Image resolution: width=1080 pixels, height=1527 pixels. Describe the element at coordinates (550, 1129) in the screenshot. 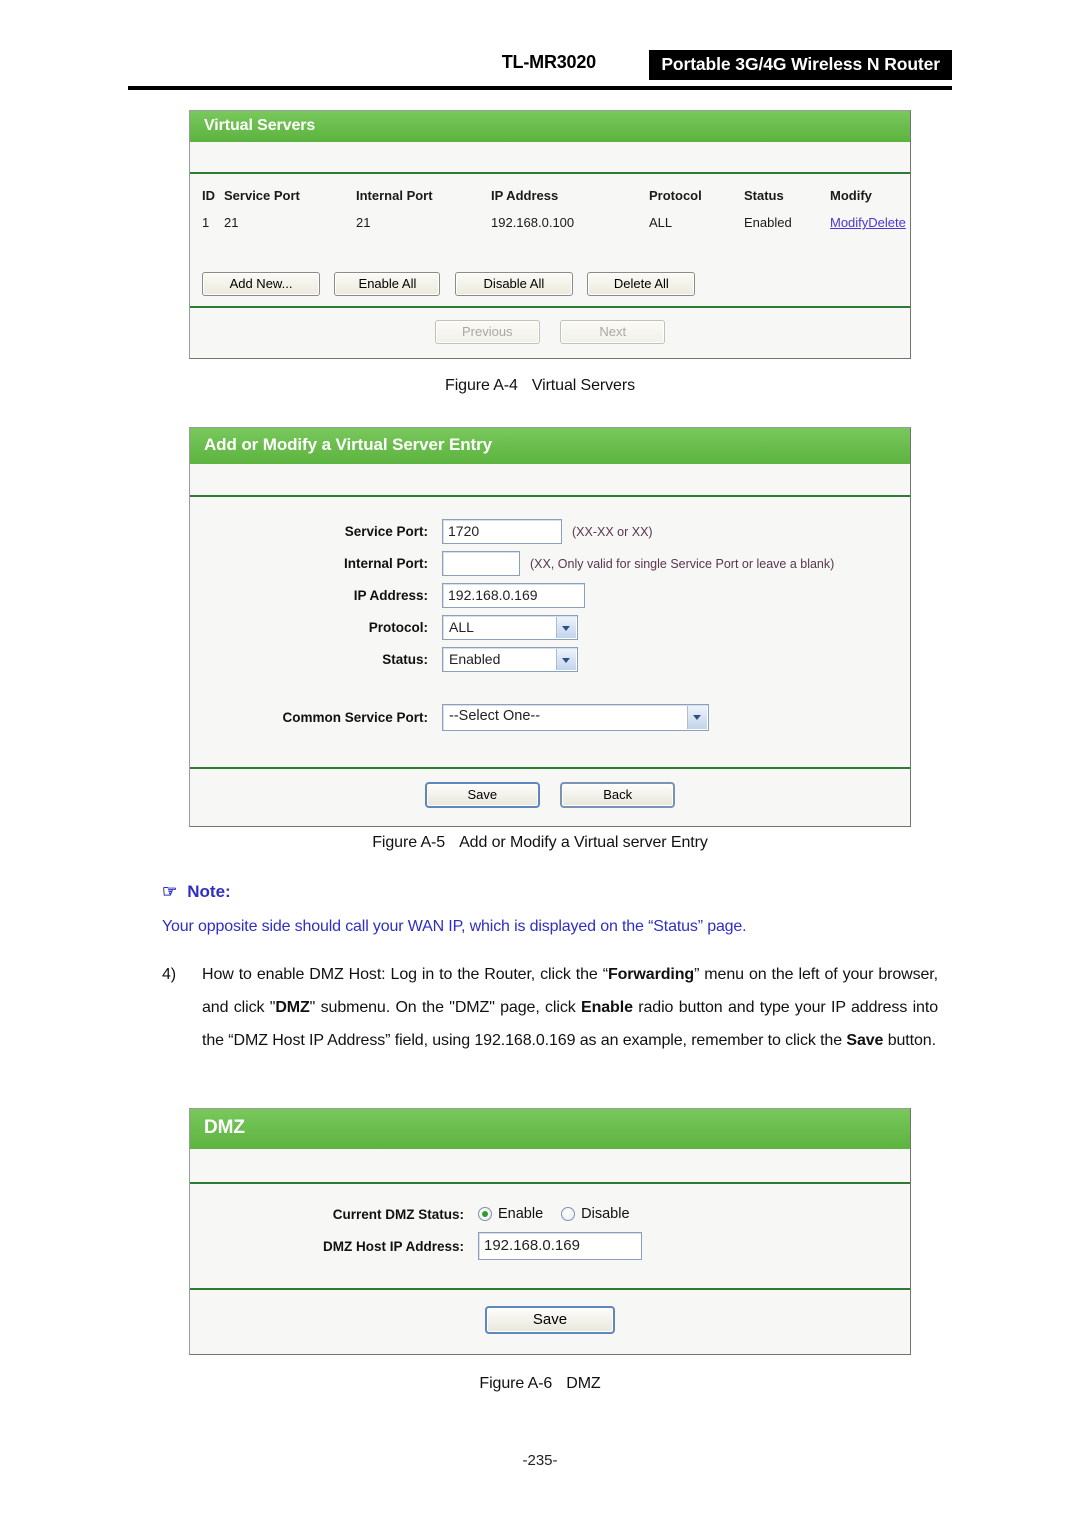

I see `dmz-panel-title: DMZ` at that location.